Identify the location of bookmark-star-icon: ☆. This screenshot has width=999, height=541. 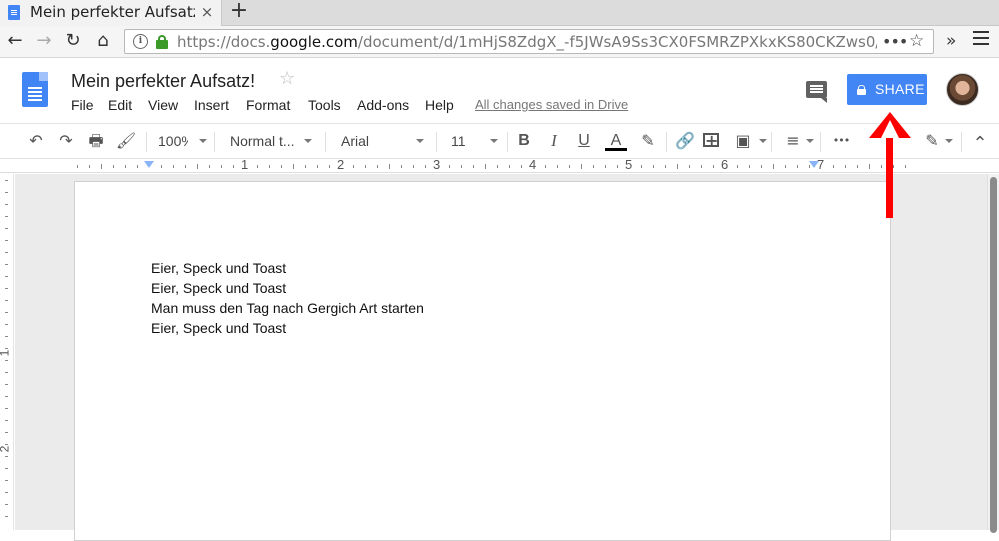
(919, 41).